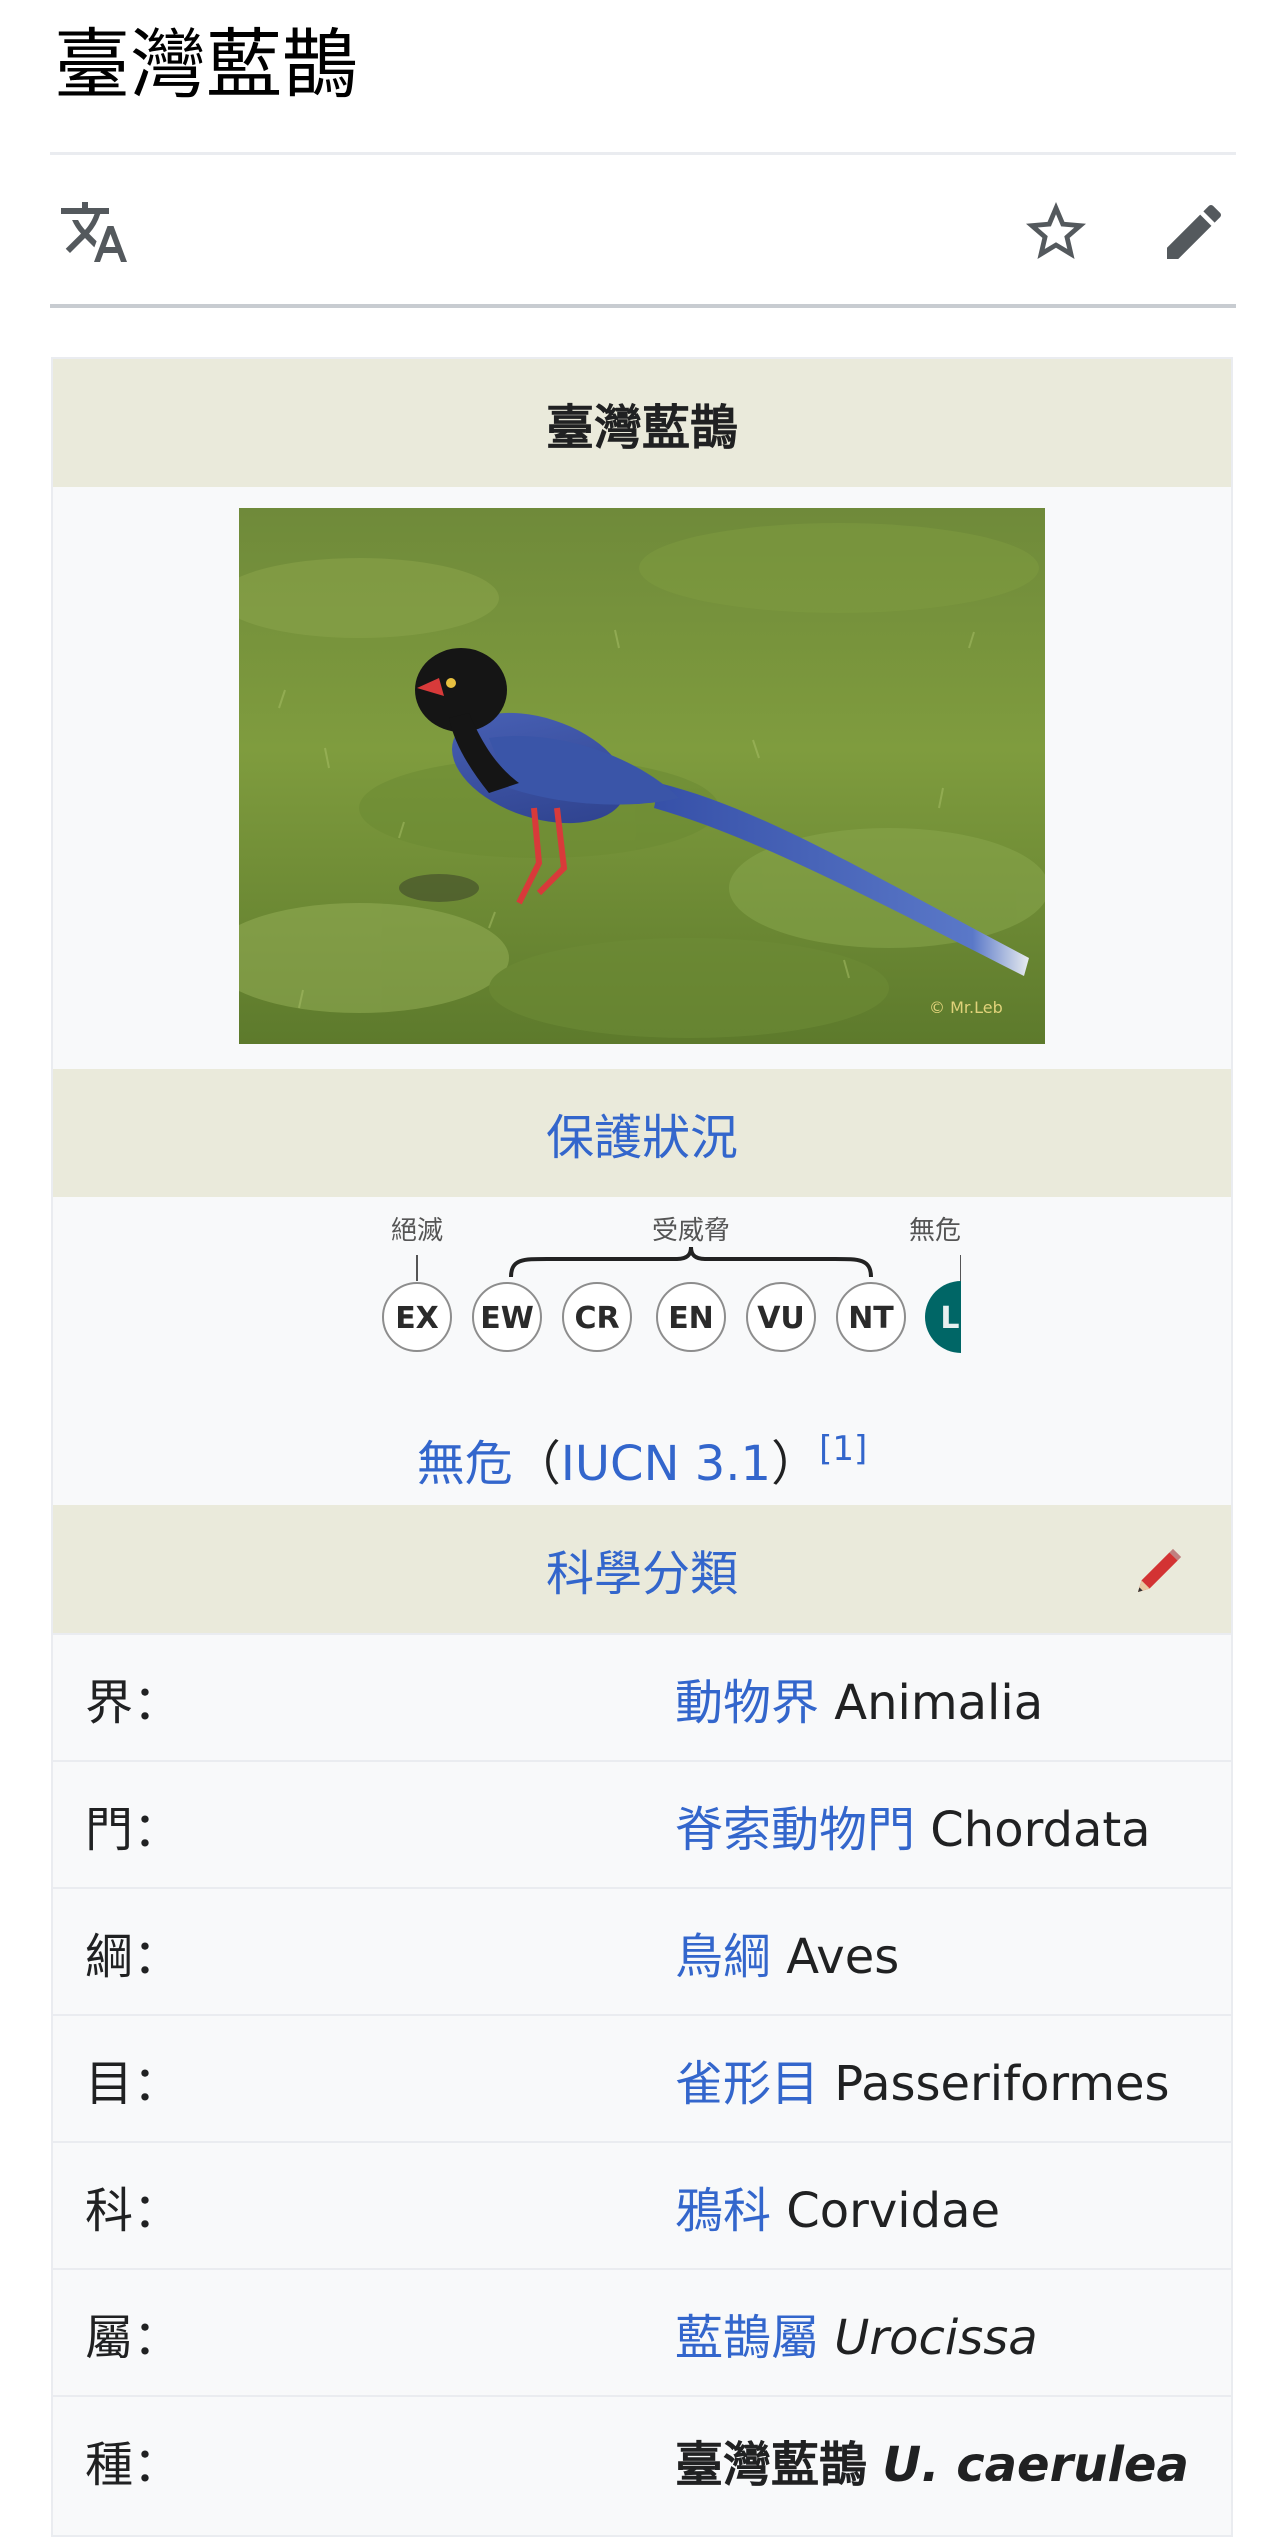 The width and height of the screenshot is (1284, 2537). I want to click on taxon-scientific-name: Aves, so click(843, 1956).